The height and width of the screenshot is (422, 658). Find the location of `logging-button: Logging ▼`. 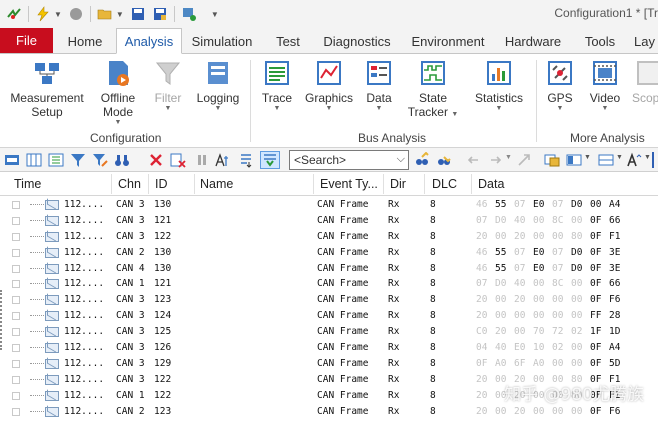

logging-button: Logging ▼ is located at coordinates (218, 85).